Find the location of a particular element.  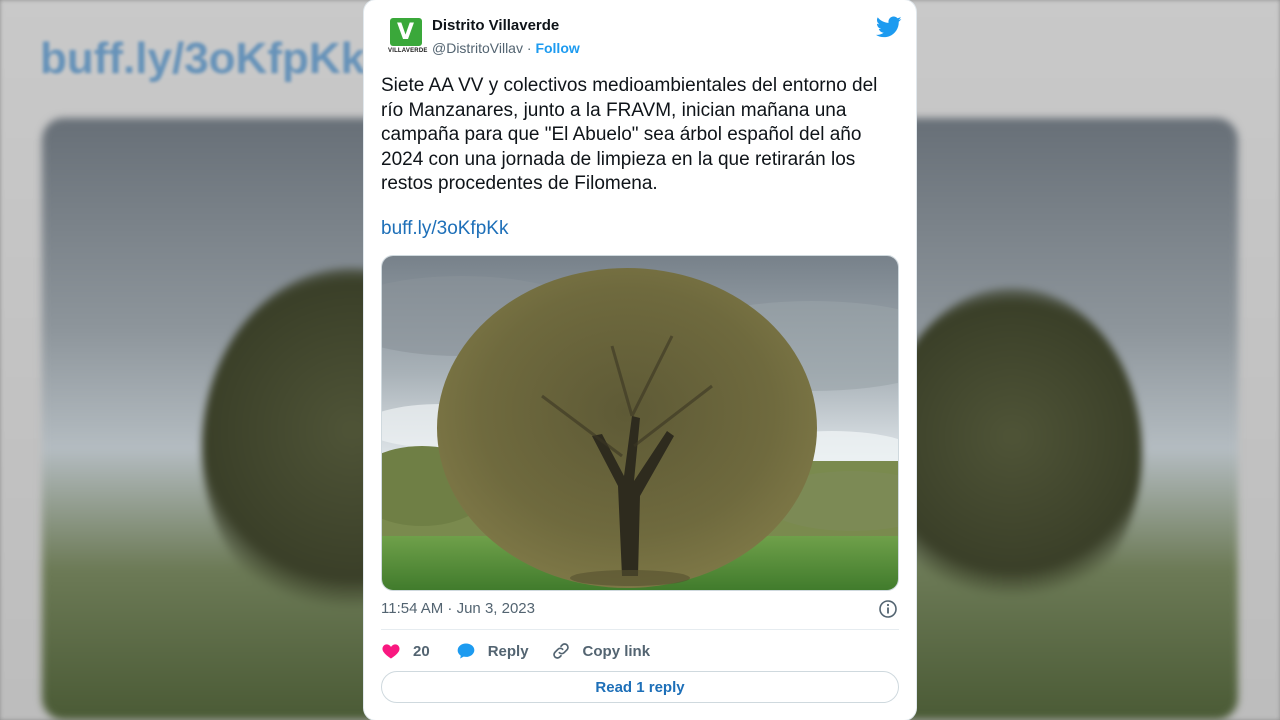

like-button: 20 is located at coordinates (405, 651).